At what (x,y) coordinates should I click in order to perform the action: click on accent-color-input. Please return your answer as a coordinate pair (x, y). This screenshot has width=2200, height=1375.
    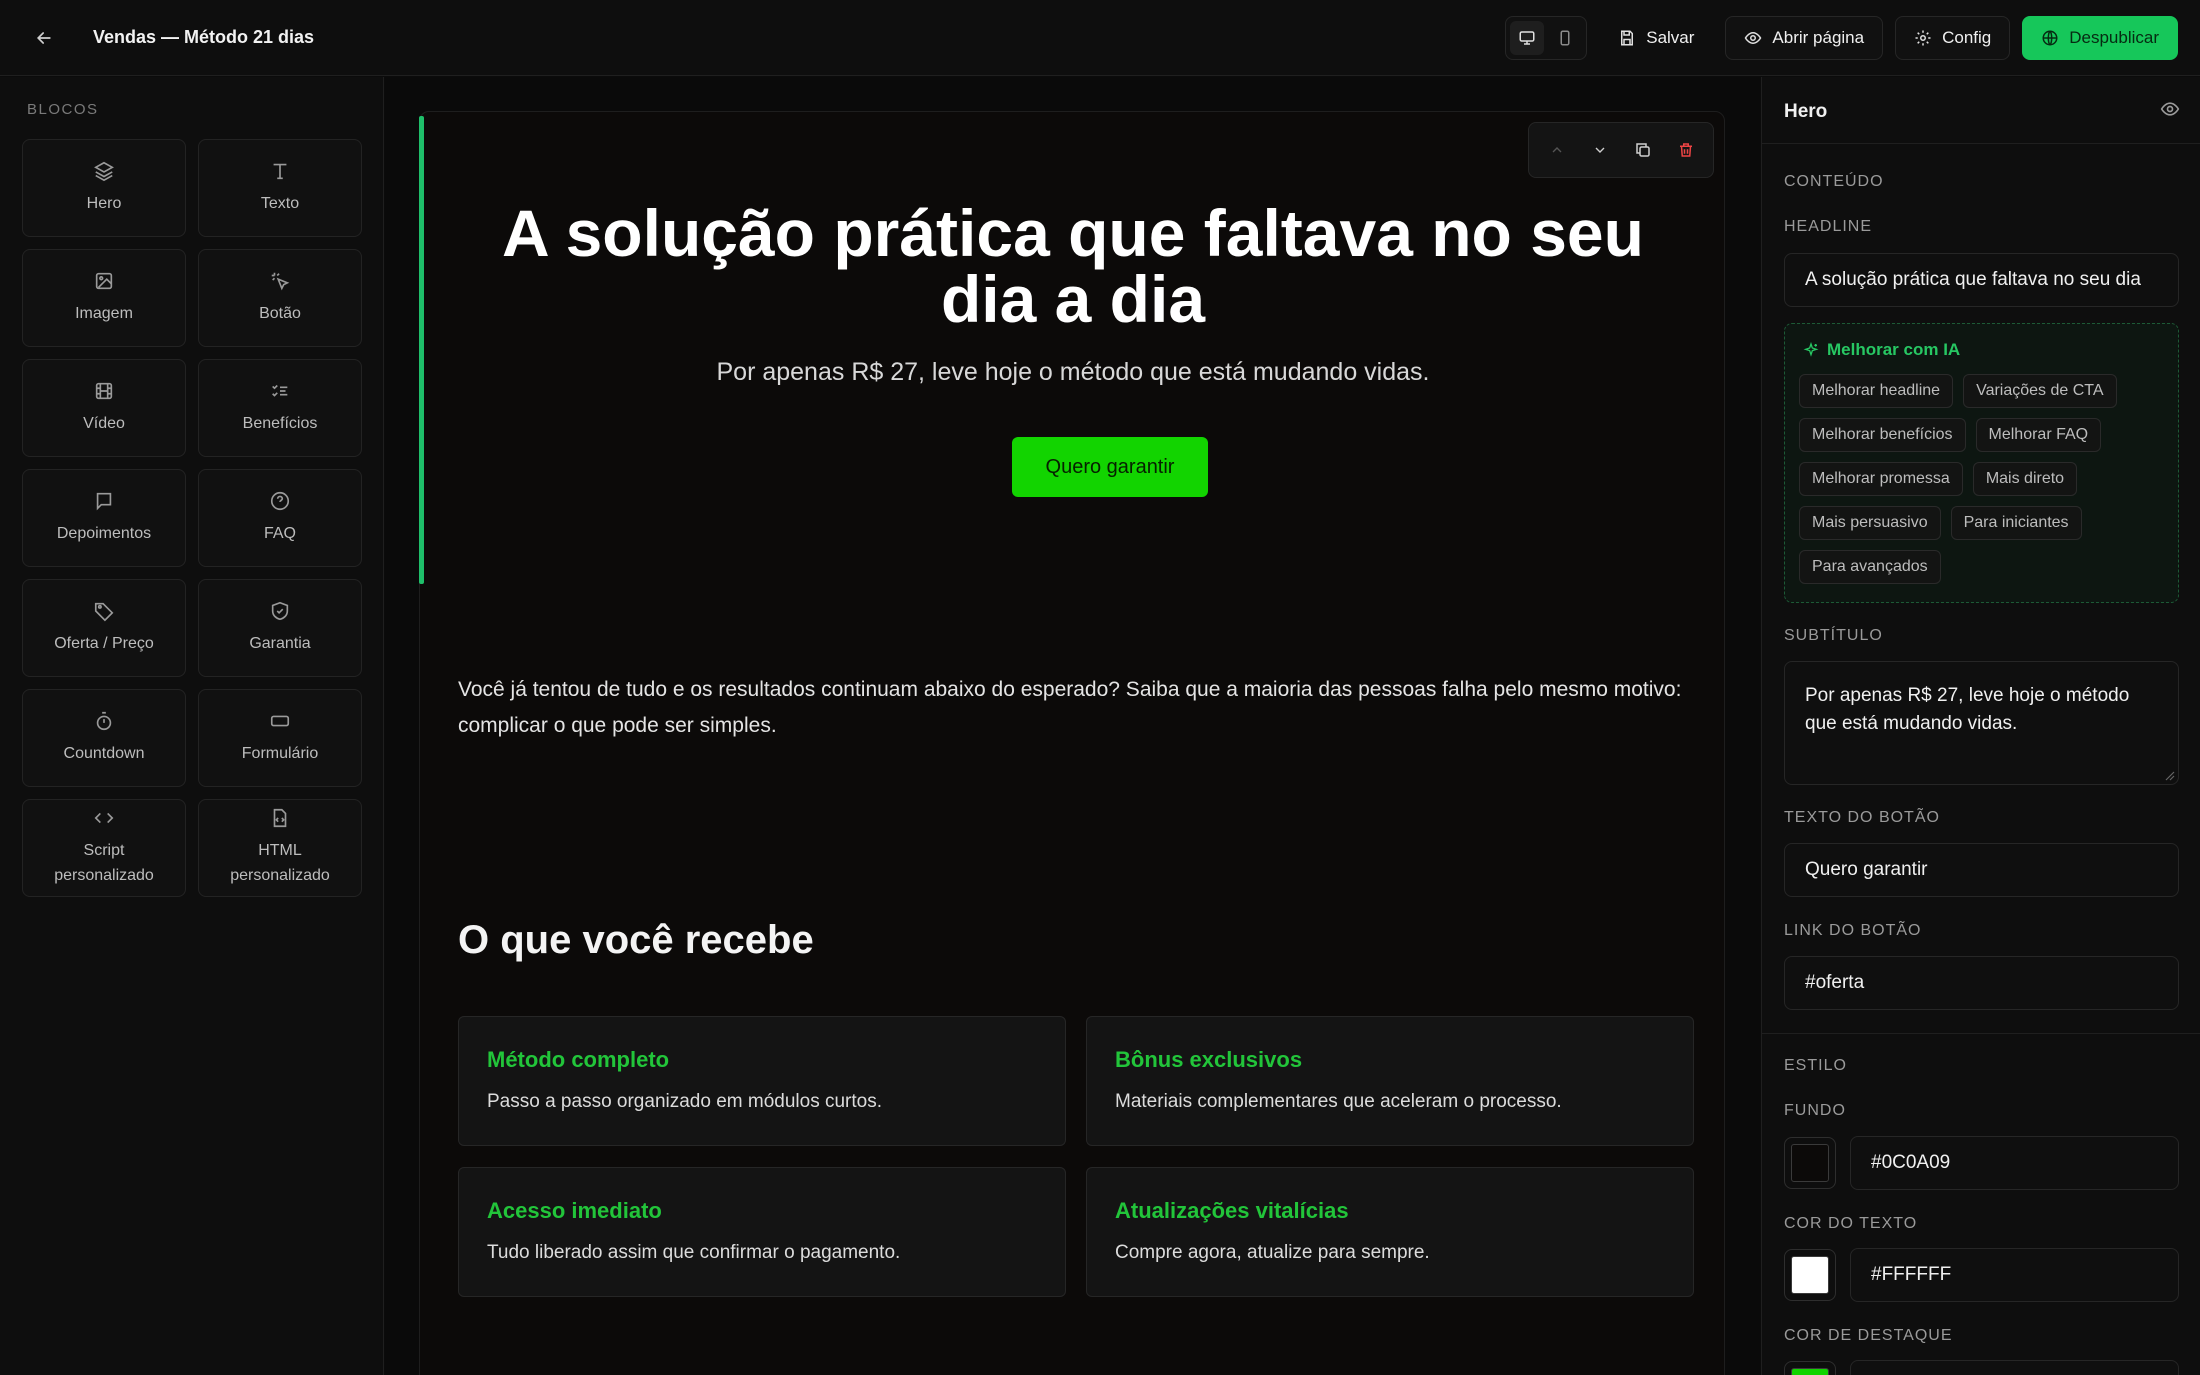
    Looking at the image, I should click on (2014, 1367).